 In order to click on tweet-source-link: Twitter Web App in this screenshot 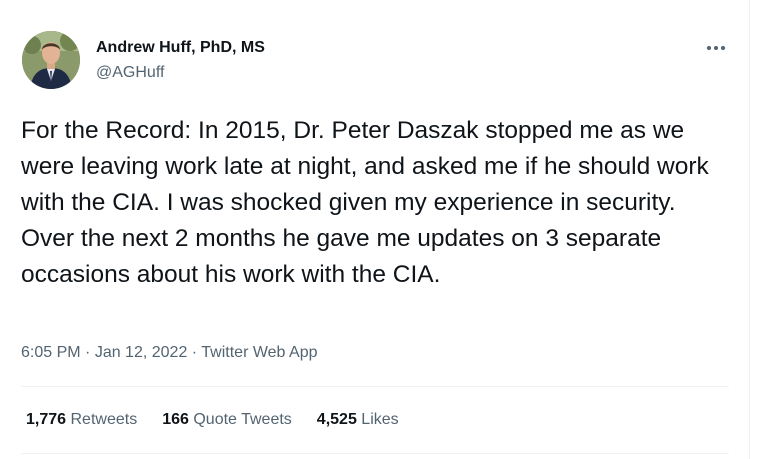, I will do `click(259, 352)`.